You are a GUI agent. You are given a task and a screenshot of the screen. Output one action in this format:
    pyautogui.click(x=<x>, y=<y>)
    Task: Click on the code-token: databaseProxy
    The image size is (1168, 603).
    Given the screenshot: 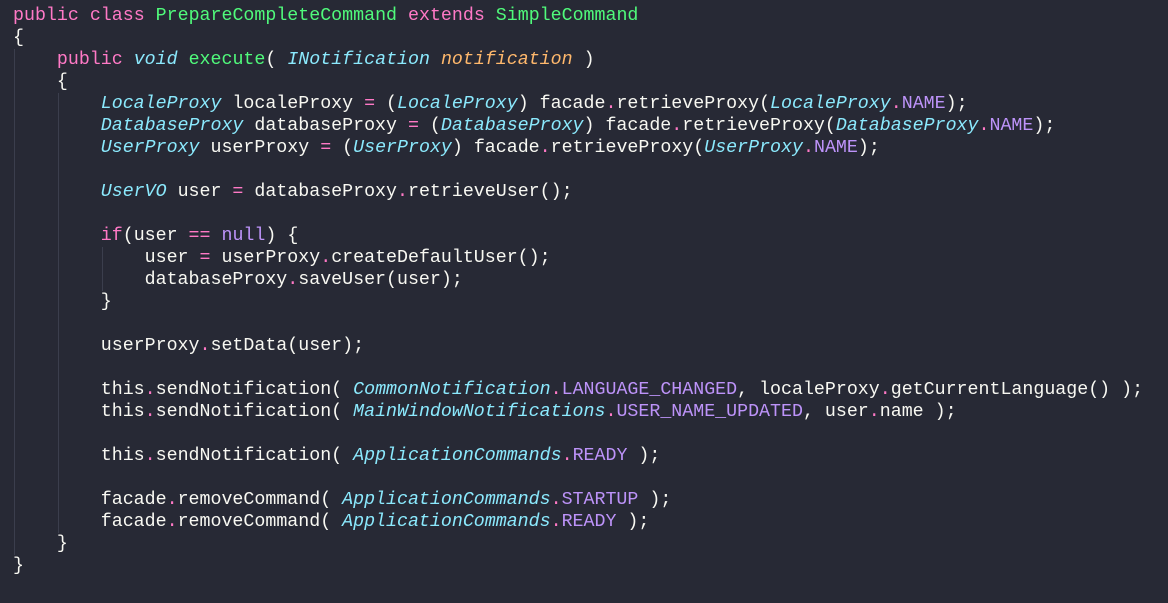 What is the action you would take?
    pyautogui.click(x=325, y=126)
    